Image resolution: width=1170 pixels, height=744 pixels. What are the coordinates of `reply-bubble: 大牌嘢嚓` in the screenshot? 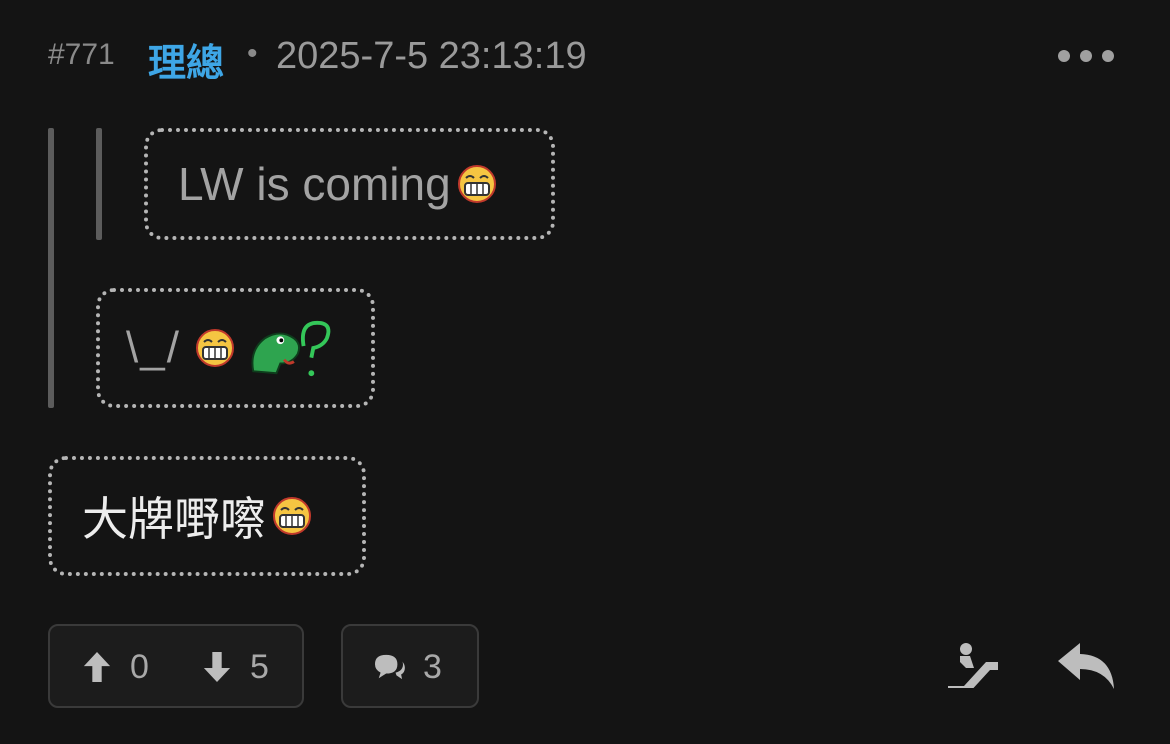 It's located at (207, 516).